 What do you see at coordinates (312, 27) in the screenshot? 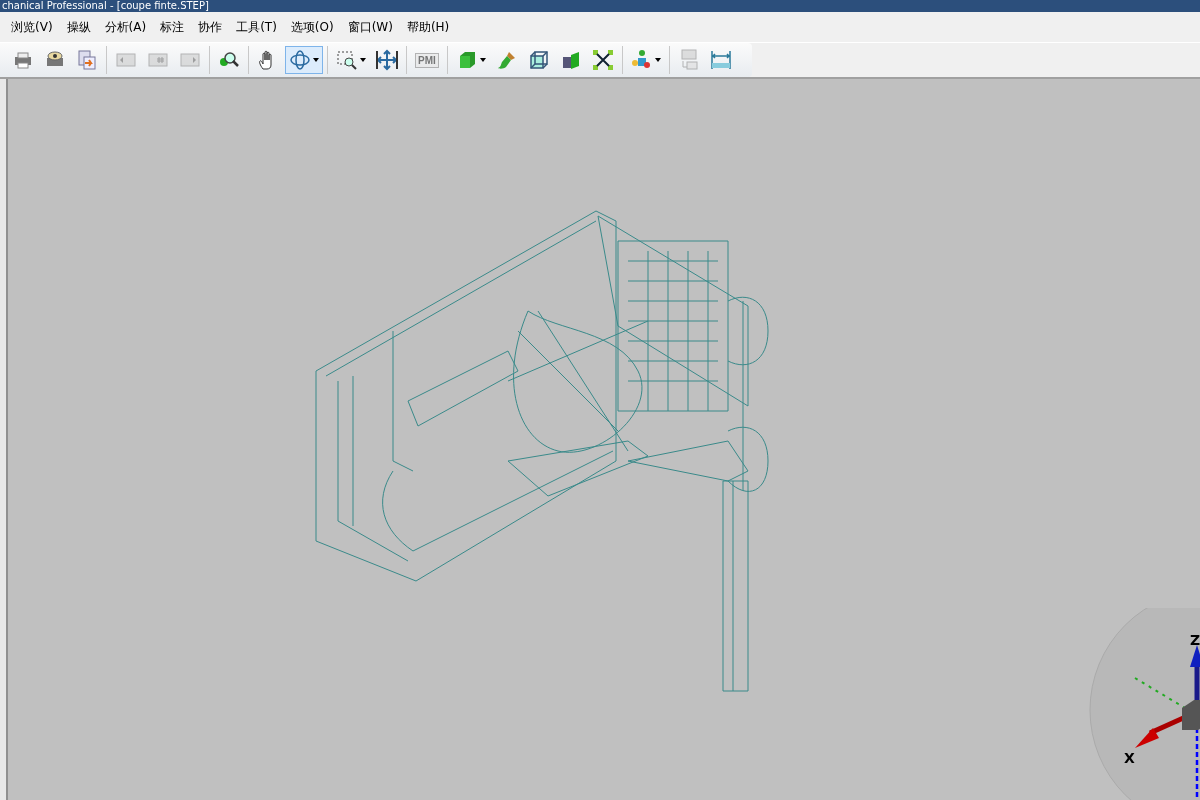
I see `menu-item: 选项(O)` at bounding box center [312, 27].